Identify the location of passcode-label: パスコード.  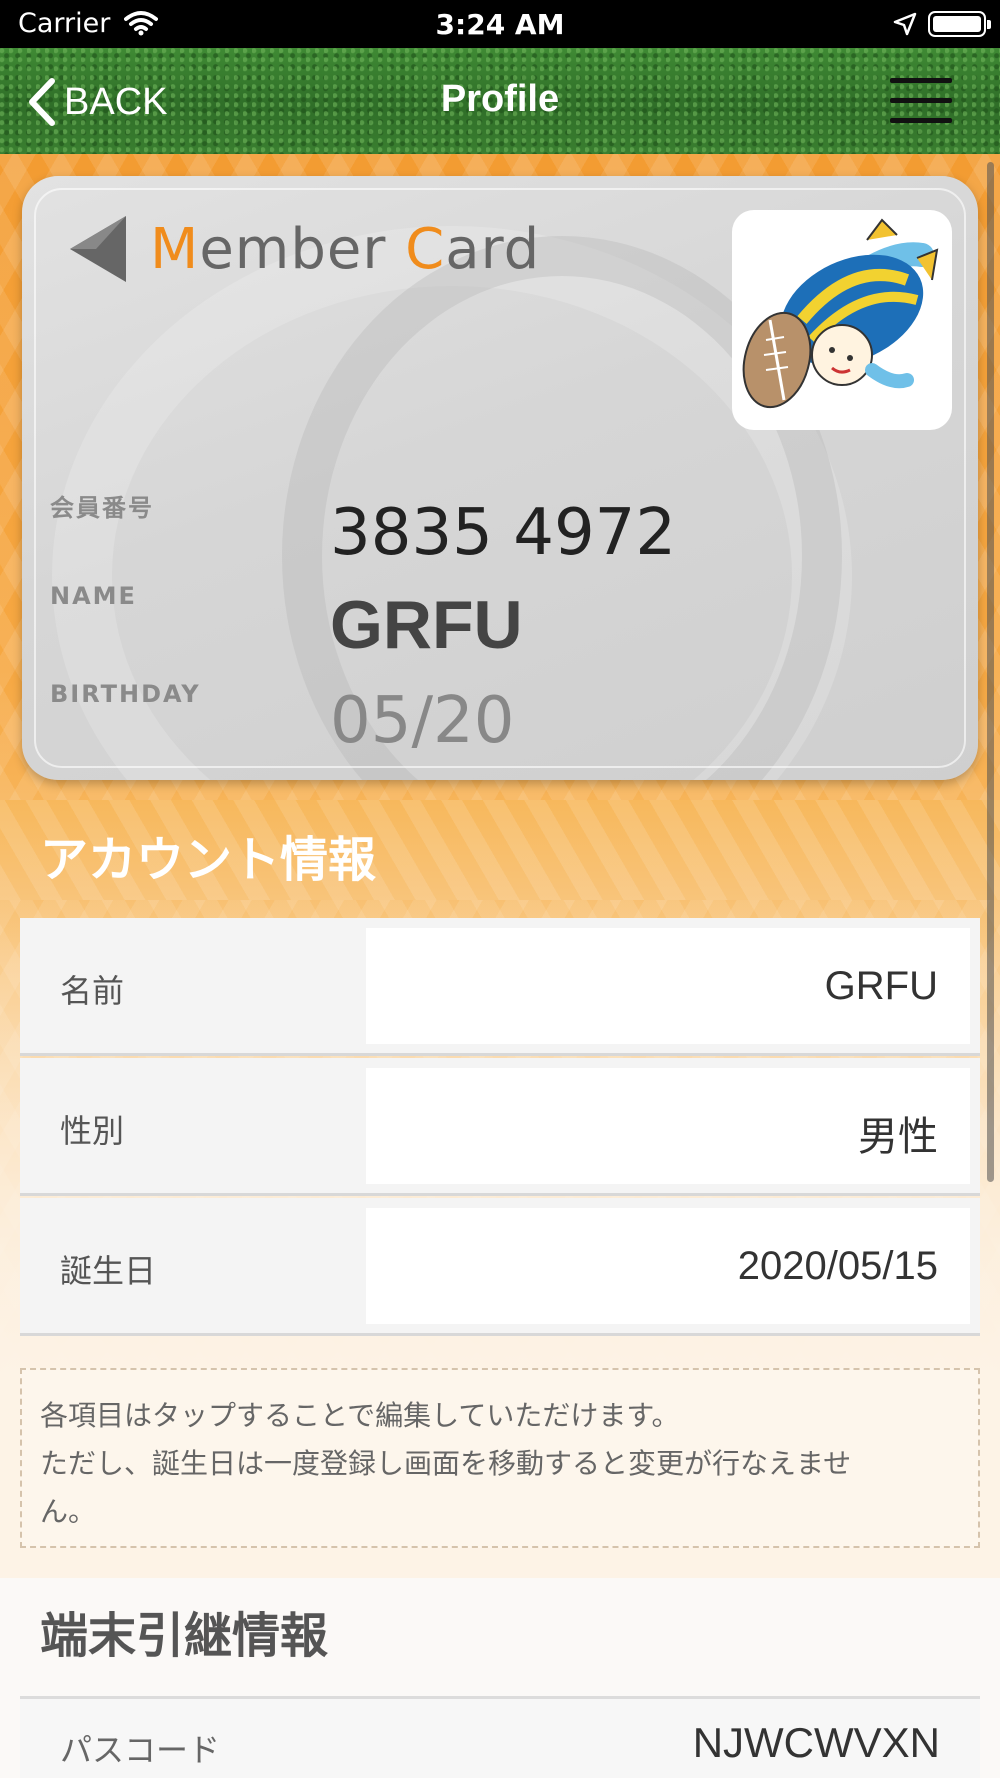
(140, 1750).